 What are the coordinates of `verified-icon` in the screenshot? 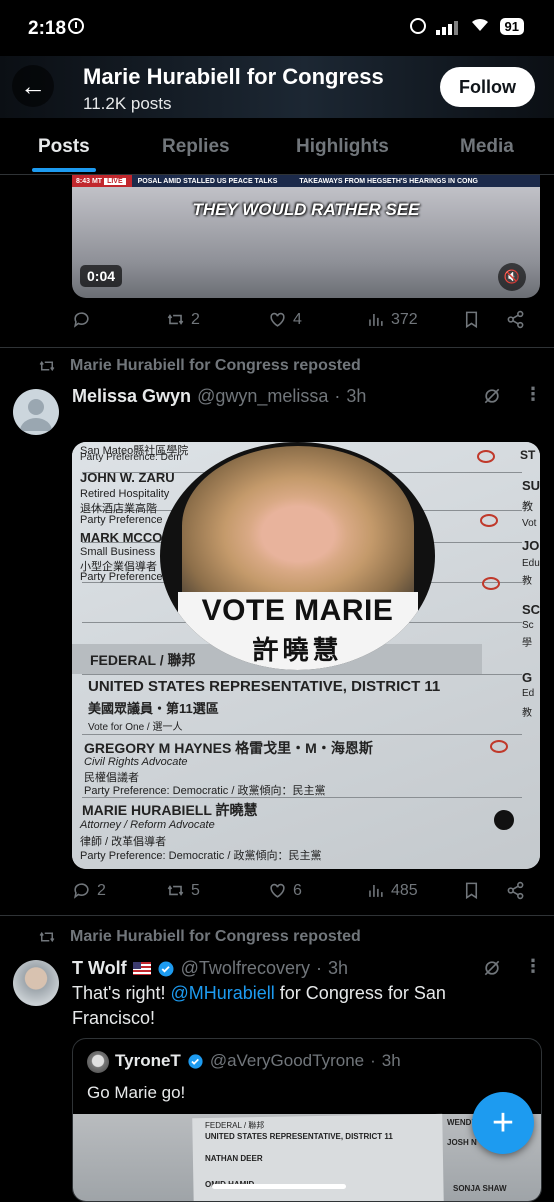 It's located at (195, 1061).